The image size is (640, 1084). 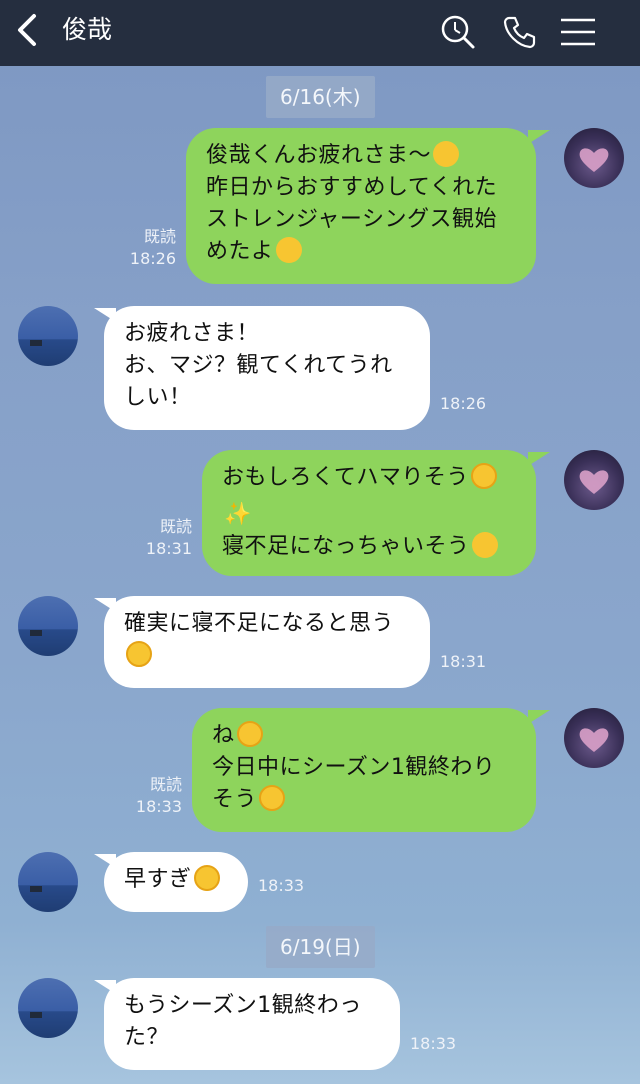 I want to click on message-bubble-received: 早すぎ, so click(x=176, y=882).